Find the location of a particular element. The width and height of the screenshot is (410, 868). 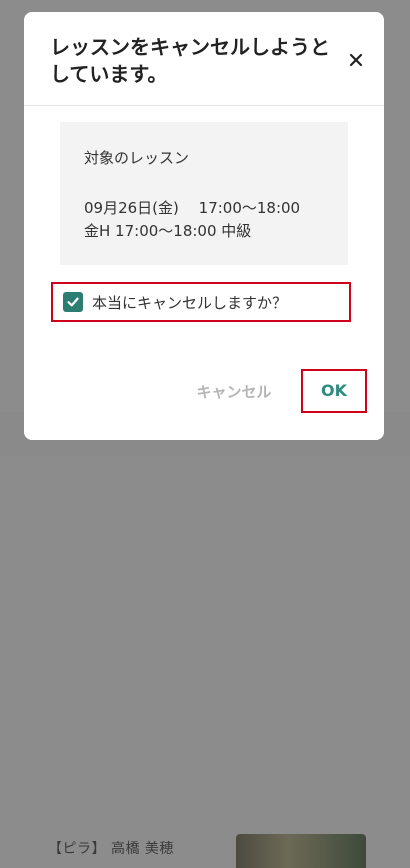

close-icon is located at coordinates (356, 60).